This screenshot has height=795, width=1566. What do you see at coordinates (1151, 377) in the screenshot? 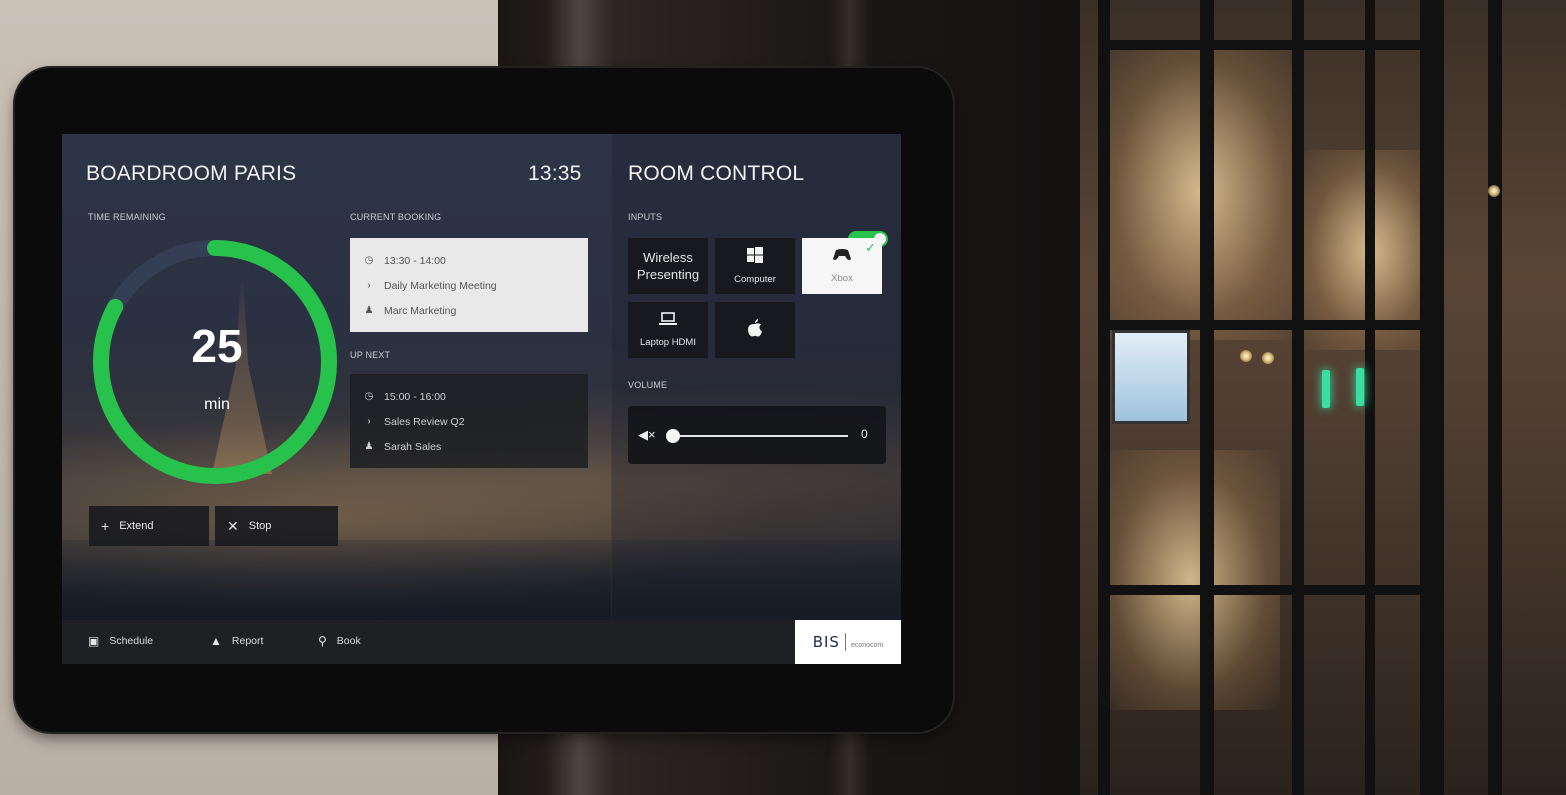
I see `wall-monitor` at bounding box center [1151, 377].